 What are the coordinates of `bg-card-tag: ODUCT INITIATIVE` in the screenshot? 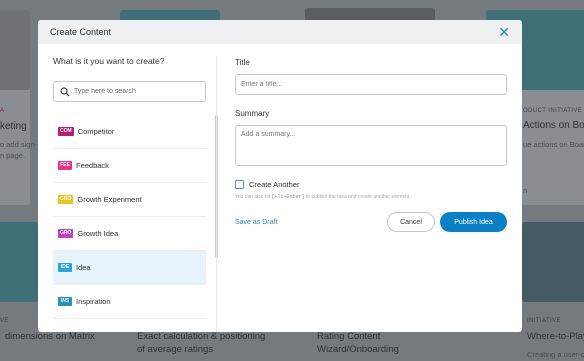 It's located at (553, 111).